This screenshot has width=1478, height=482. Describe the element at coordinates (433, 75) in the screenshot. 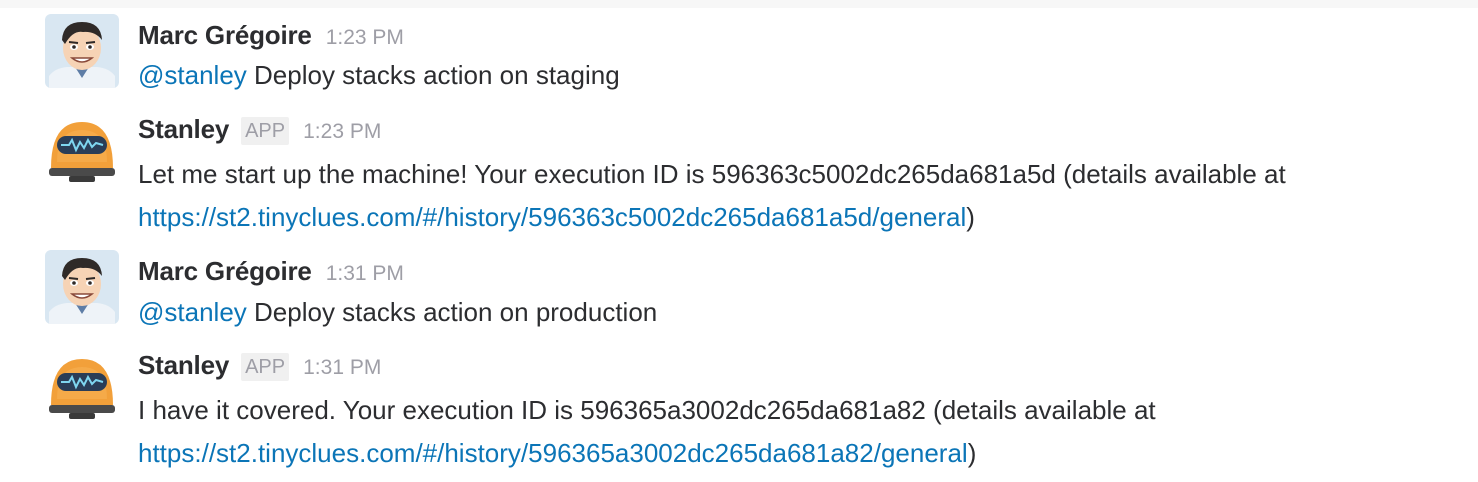

I see `message-body: Deploy stacks action on staging` at that location.